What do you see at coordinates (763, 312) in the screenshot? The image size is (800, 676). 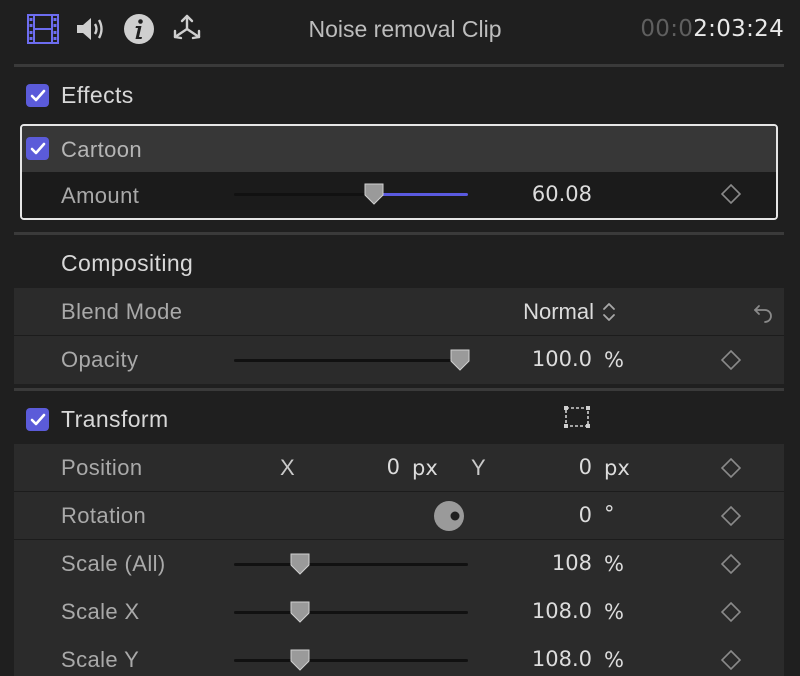 I see `reset-arrow-icon` at bounding box center [763, 312].